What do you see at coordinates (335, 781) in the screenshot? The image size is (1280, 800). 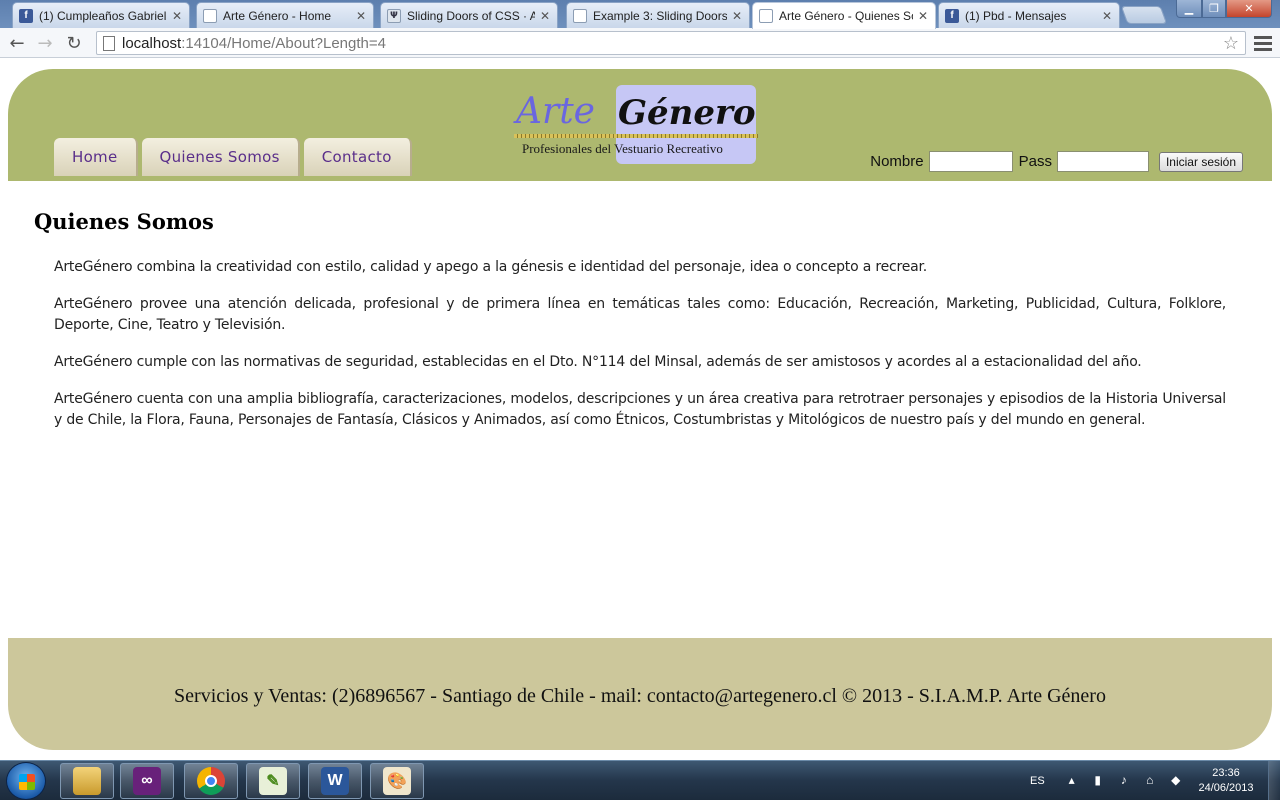 I see `word-icon: W` at bounding box center [335, 781].